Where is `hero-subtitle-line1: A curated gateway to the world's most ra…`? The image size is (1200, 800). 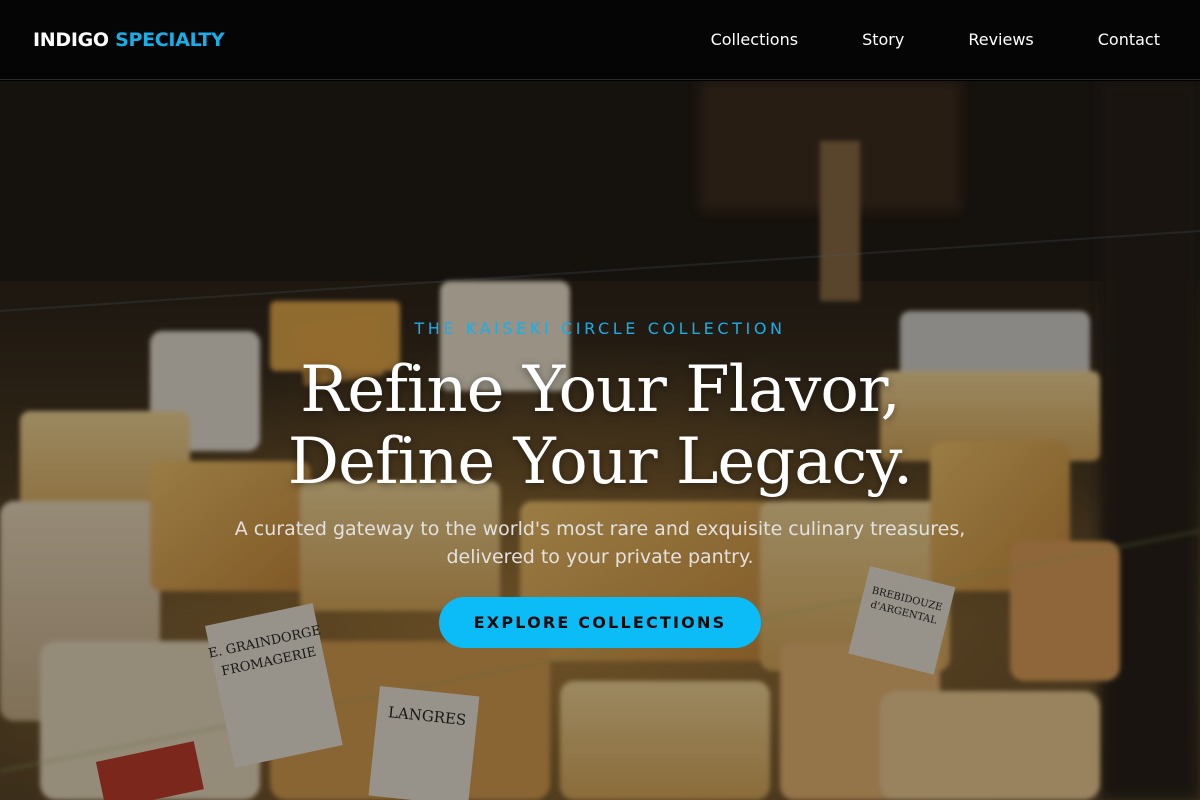 hero-subtitle-line1: A curated gateway to the world's most ra… is located at coordinates (600, 529).